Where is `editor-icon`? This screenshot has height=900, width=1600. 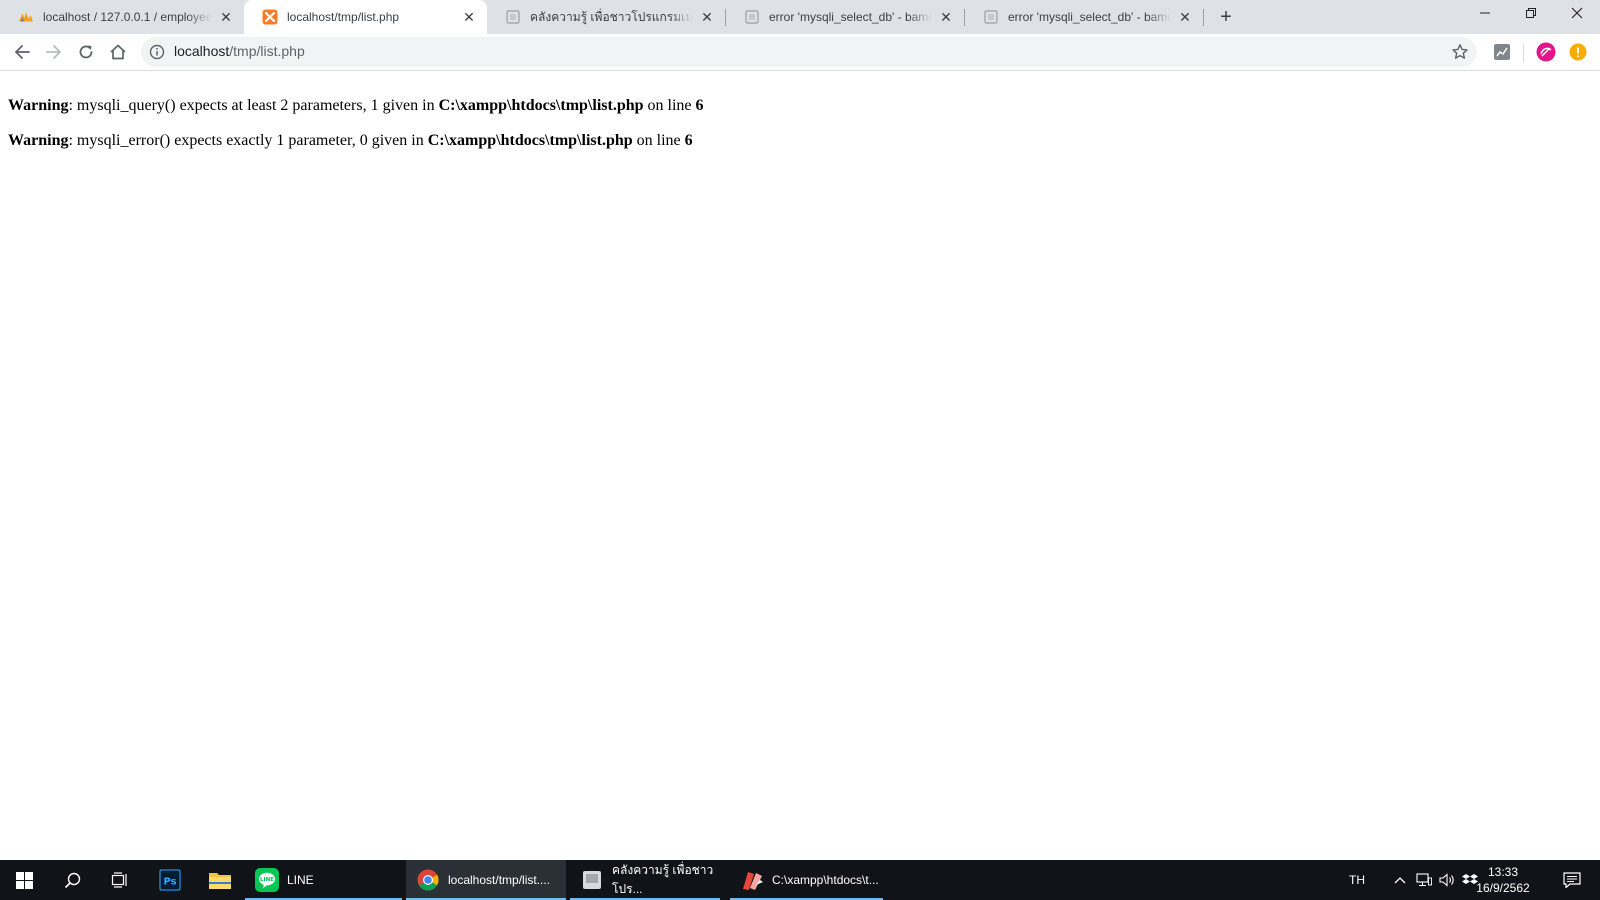
editor-icon is located at coordinates (752, 880).